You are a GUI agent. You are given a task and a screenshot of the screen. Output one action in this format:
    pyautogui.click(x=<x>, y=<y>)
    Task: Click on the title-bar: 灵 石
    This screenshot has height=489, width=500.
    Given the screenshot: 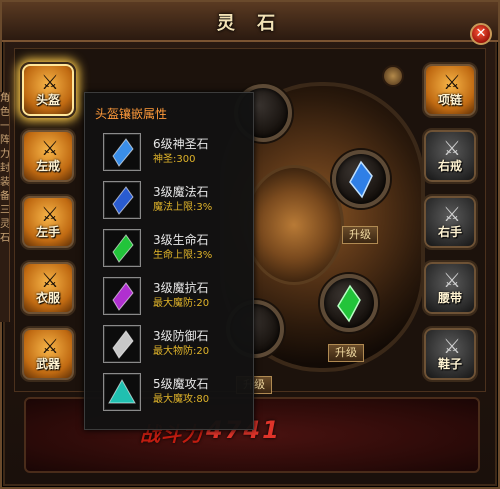 What is the action you would take?
    pyautogui.click(x=250, y=22)
    